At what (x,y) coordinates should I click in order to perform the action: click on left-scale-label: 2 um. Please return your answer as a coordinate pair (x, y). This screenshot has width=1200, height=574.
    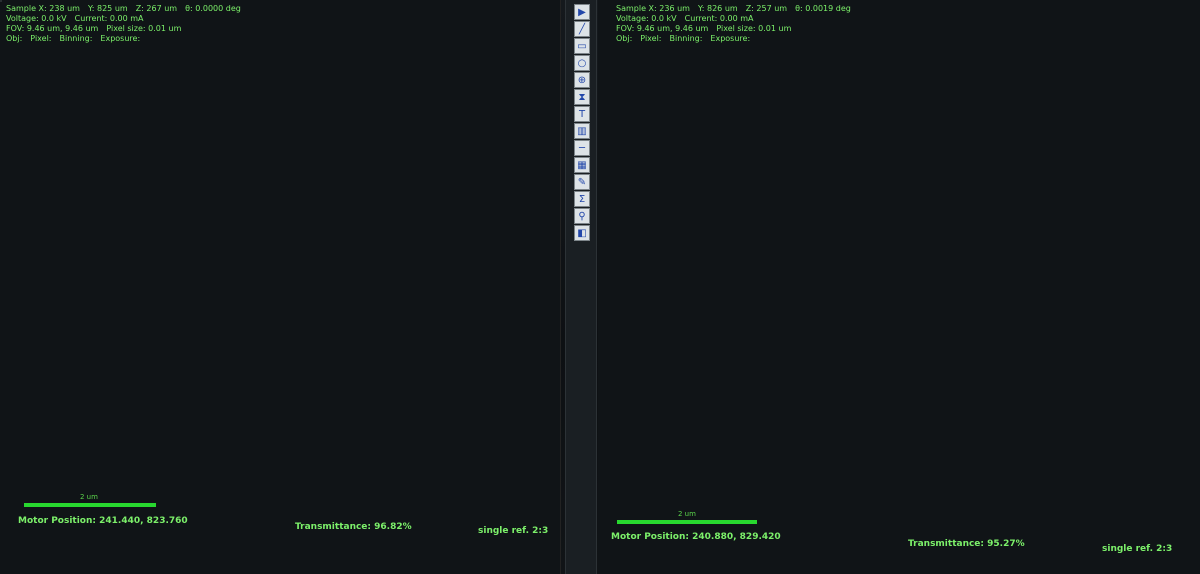
    Looking at the image, I should click on (89, 497).